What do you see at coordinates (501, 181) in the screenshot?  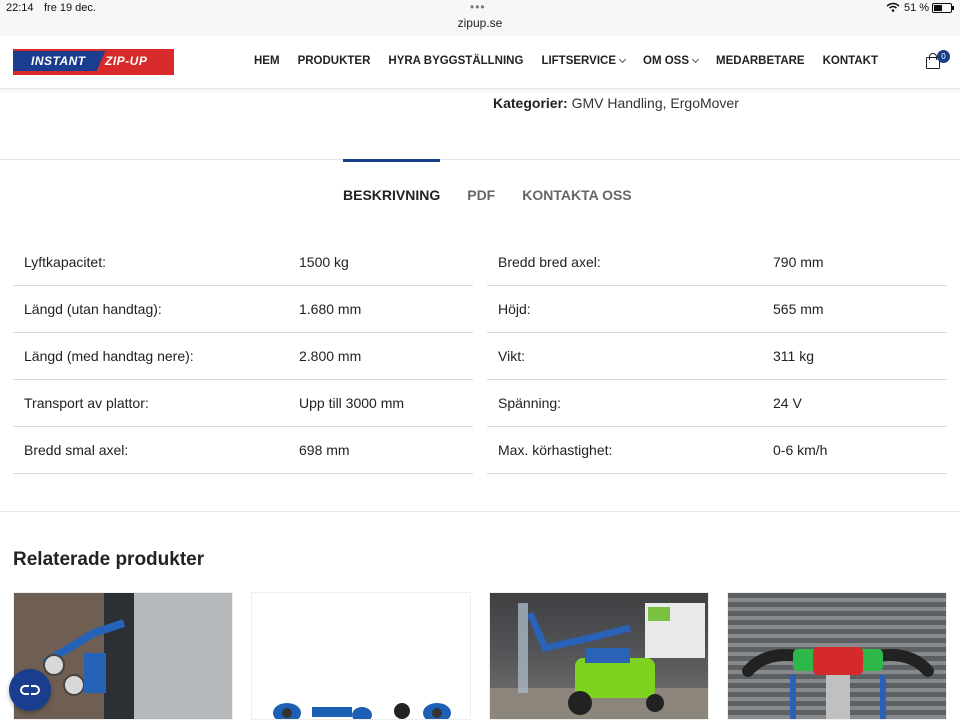 I see `product-tabs: BESKRIVNING PDF KONTAKTA OSS` at bounding box center [501, 181].